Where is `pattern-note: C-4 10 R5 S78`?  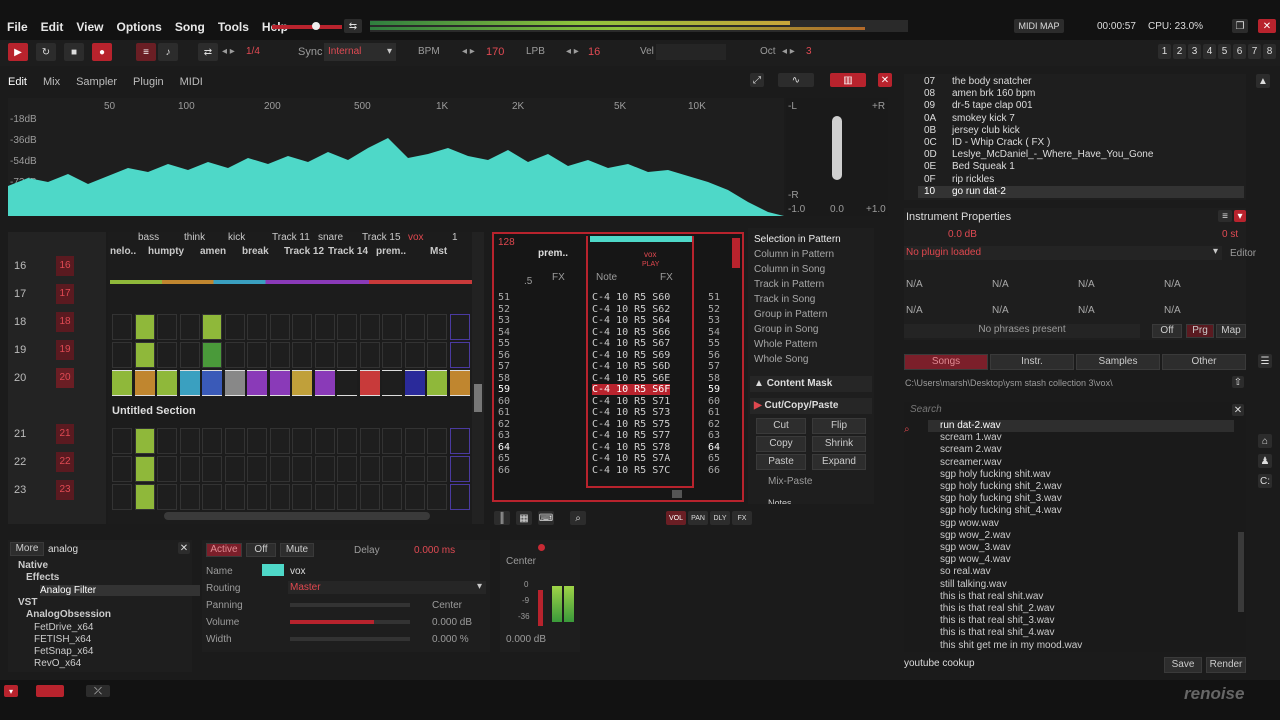
pattern-note: C-4 10 R5 S78 is located at coordinates (631, 447).